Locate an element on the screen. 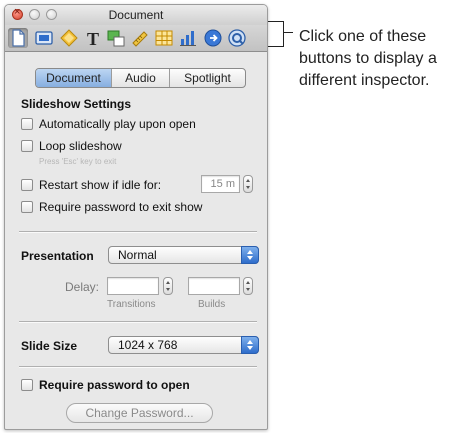 The width and height of the screenshot is (466, 433). transitions-label: Transitions is located at coordinates (131, 304).